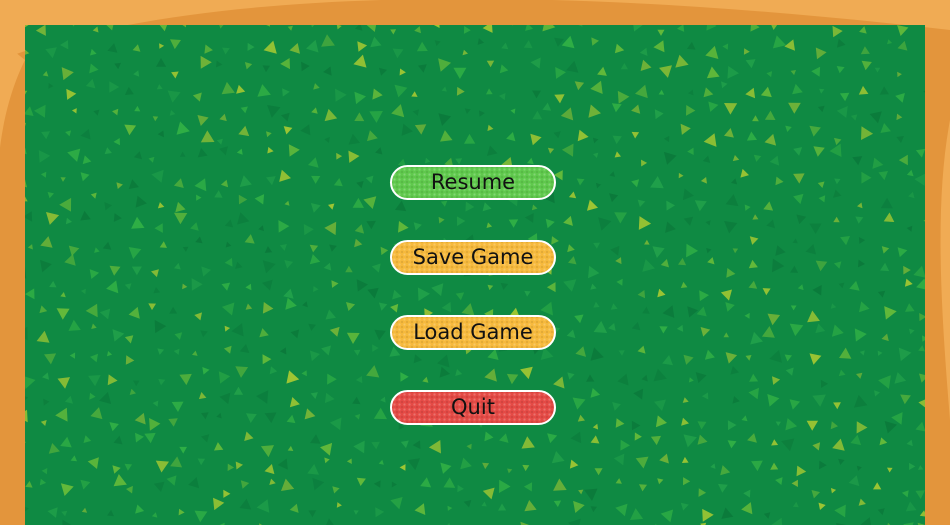 The height and width of the screenshot is (525, 950). I want to click on resume-button: Resume, so click(473, 182).